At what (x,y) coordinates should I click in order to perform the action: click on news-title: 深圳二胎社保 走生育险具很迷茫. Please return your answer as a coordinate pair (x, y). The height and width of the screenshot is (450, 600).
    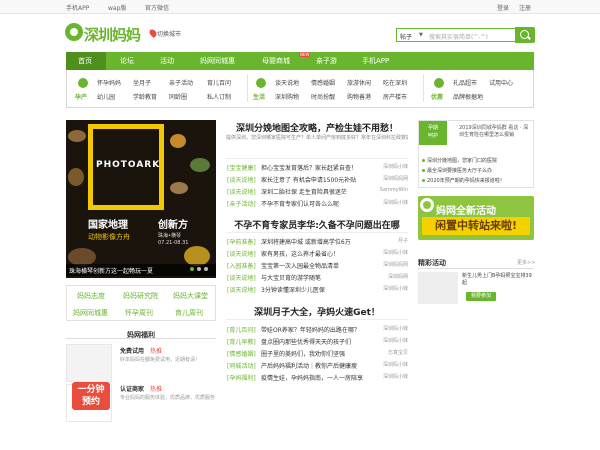
    Looking at the image, I should click on (316, 191).